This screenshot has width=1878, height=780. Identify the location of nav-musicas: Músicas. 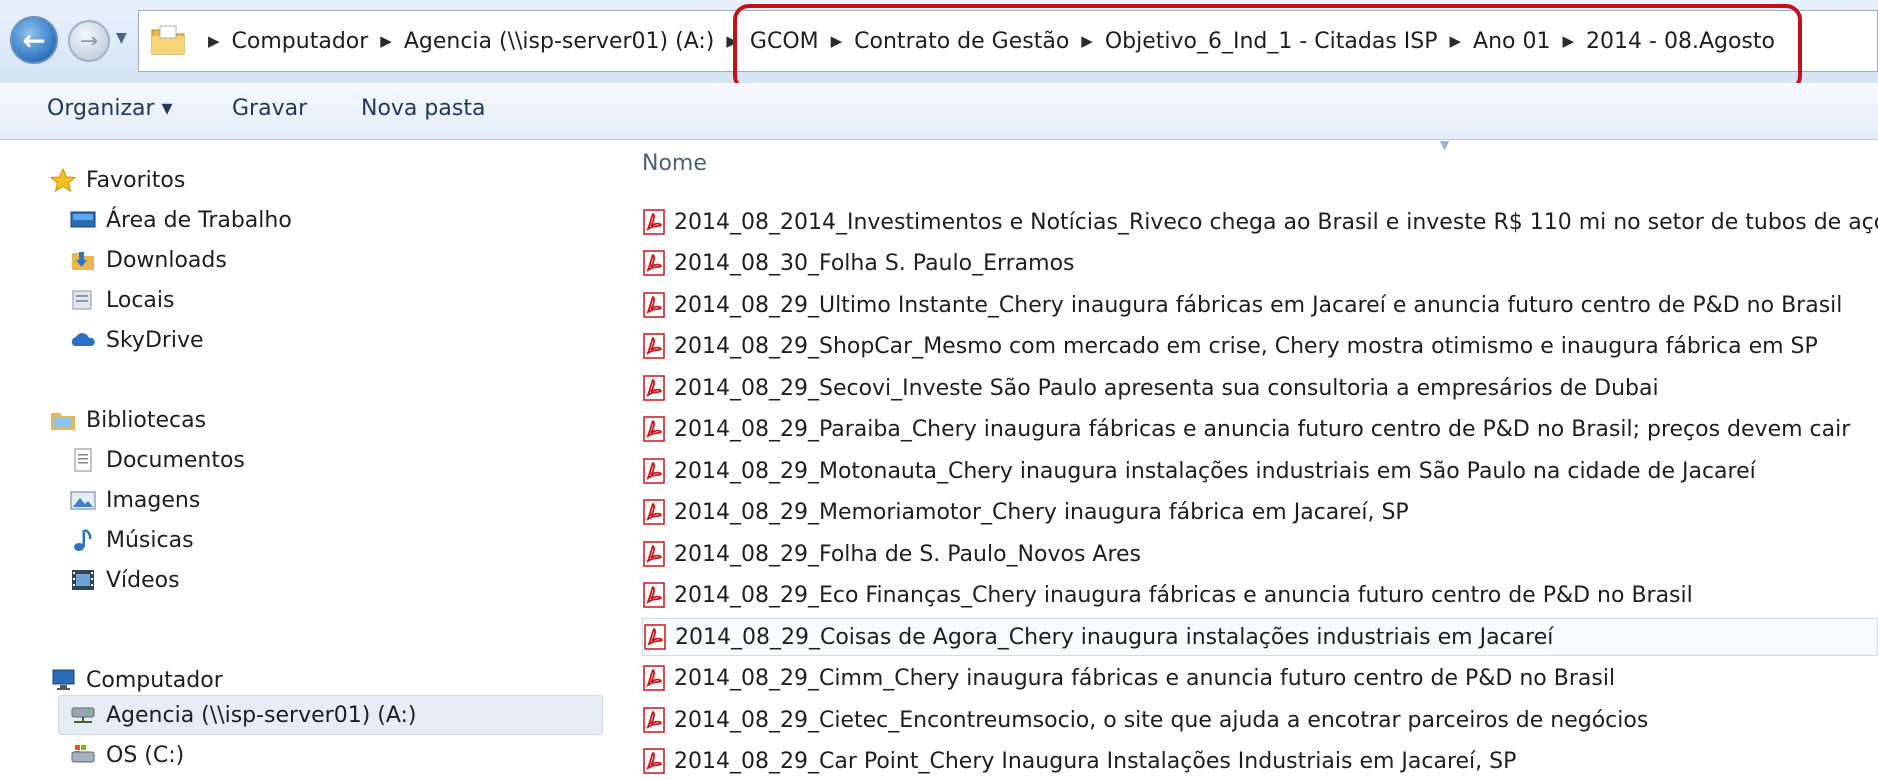
(132, 540).